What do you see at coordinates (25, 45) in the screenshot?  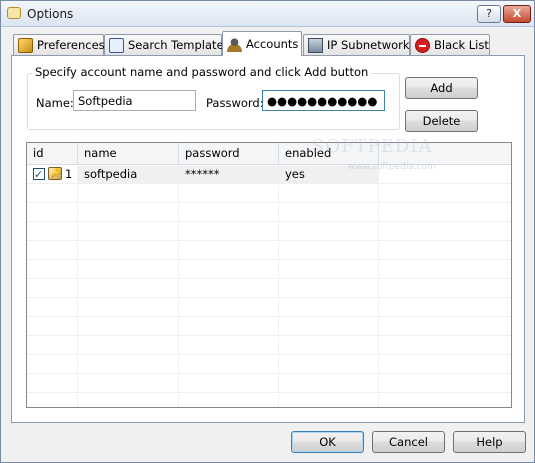 I see `preferences-icon` at bounding box center [25, 45].